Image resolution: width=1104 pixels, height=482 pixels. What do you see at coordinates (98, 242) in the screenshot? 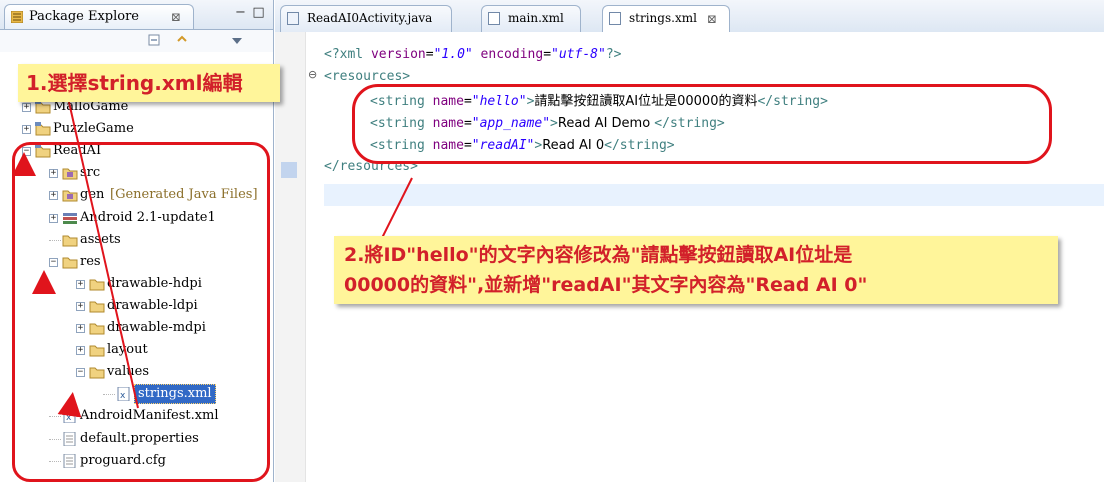
I see `arrow-to-strings-xml` at bounding box center [98, 242].